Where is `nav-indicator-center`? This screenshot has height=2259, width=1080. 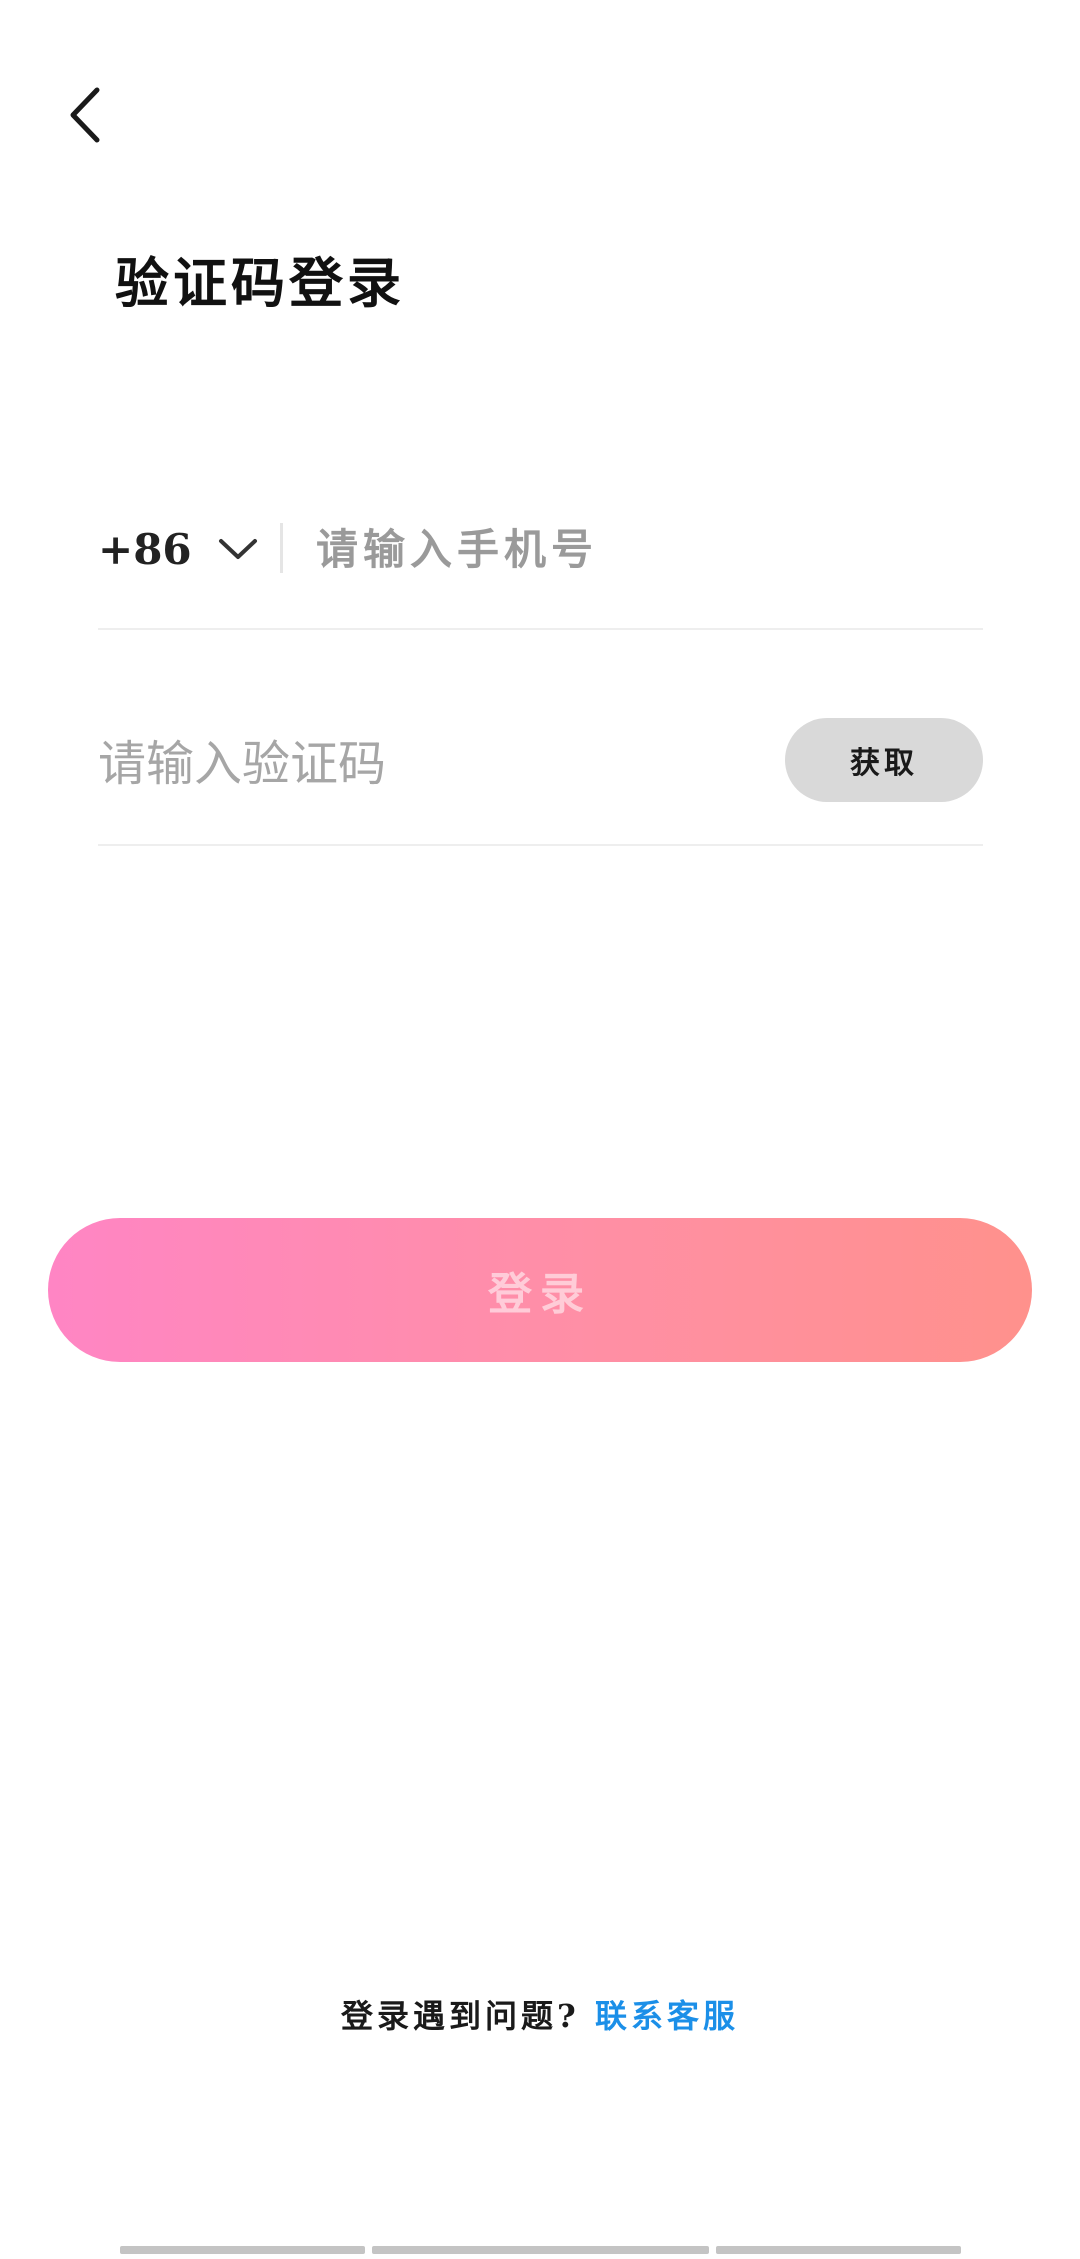
nav-indicator-center is located at coordinates (540, 2250).